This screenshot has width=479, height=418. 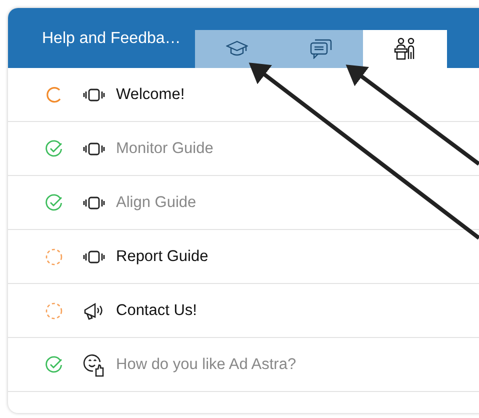 I want to click on graduation-cap-icon, so click(x=237, y=49).